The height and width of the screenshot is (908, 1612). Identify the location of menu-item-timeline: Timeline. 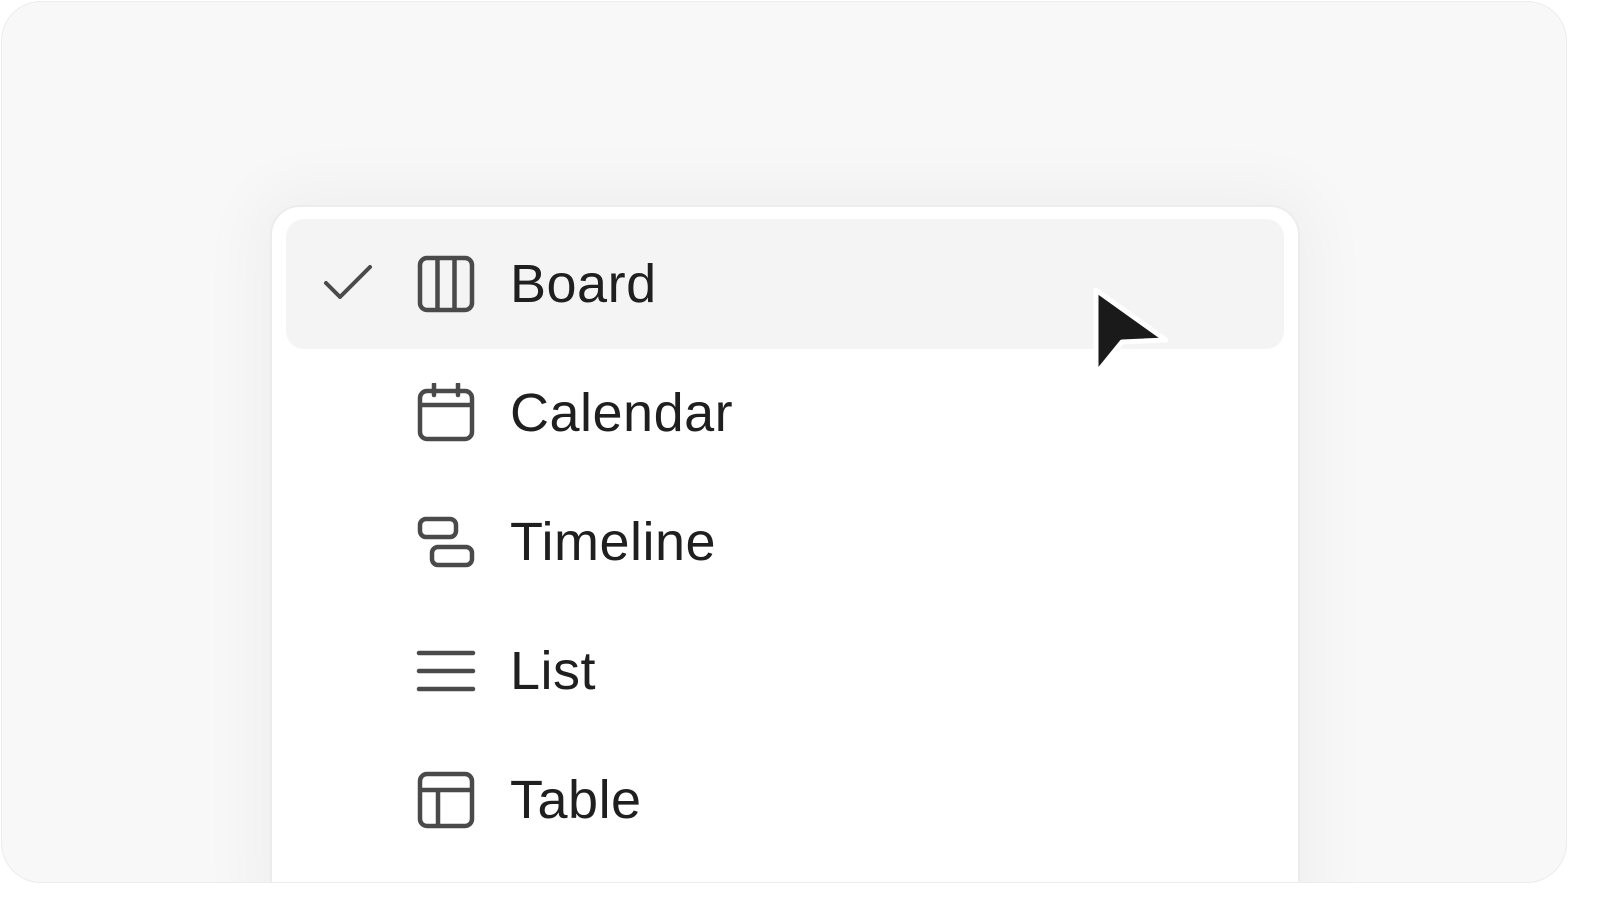
(785, 542).